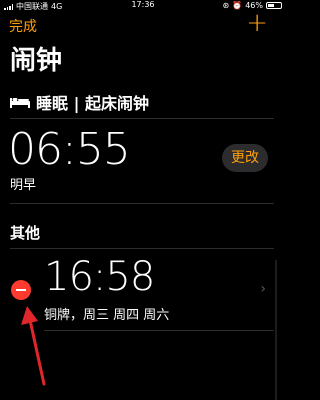  What do you see at coordinates (33, 346) in the screenshot?
I see `annotation-arrow-icon` at bounding box center [33, 346].